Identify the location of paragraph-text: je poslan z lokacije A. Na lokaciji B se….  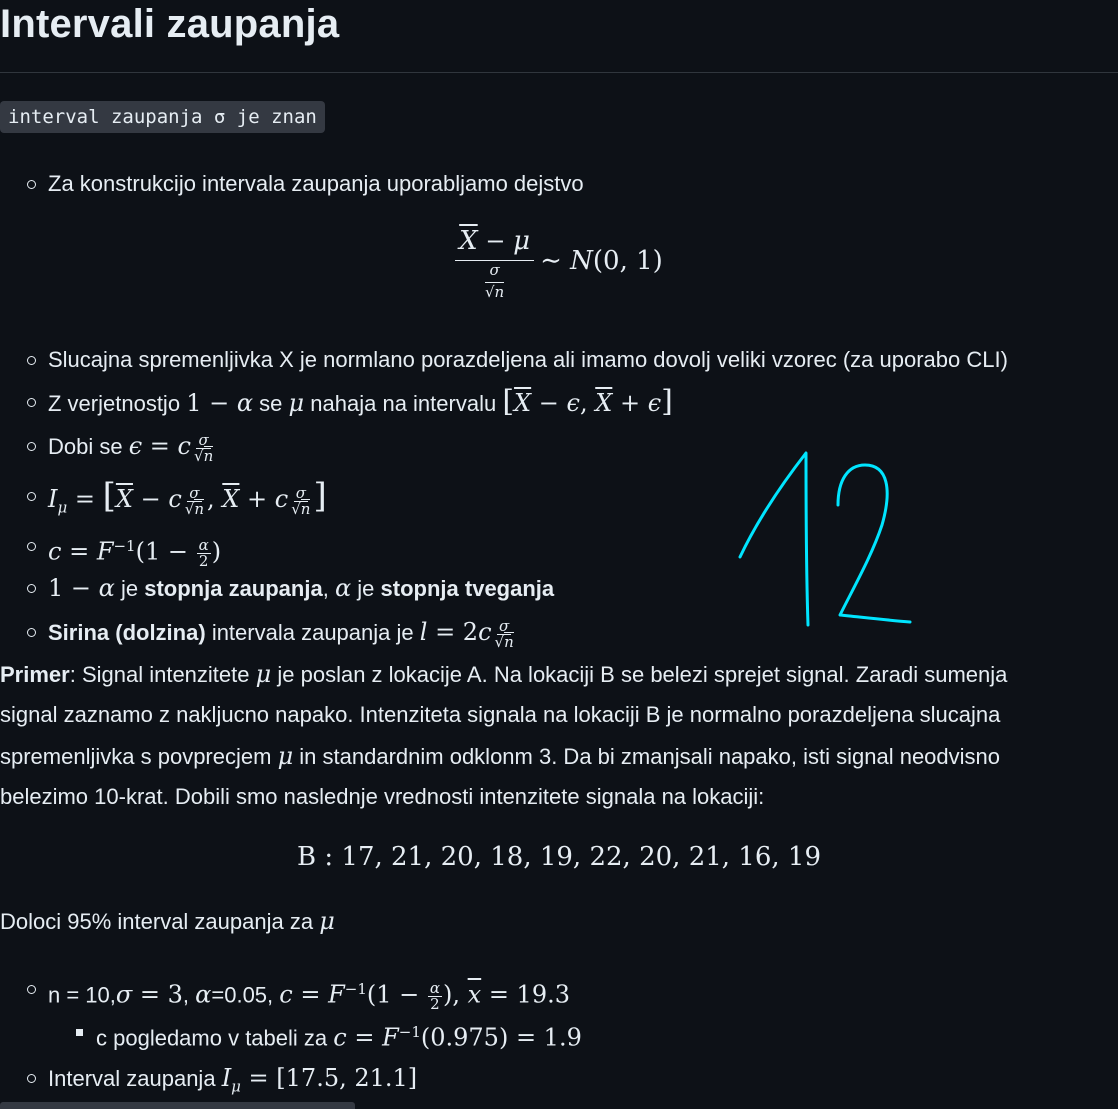
(642, 674).